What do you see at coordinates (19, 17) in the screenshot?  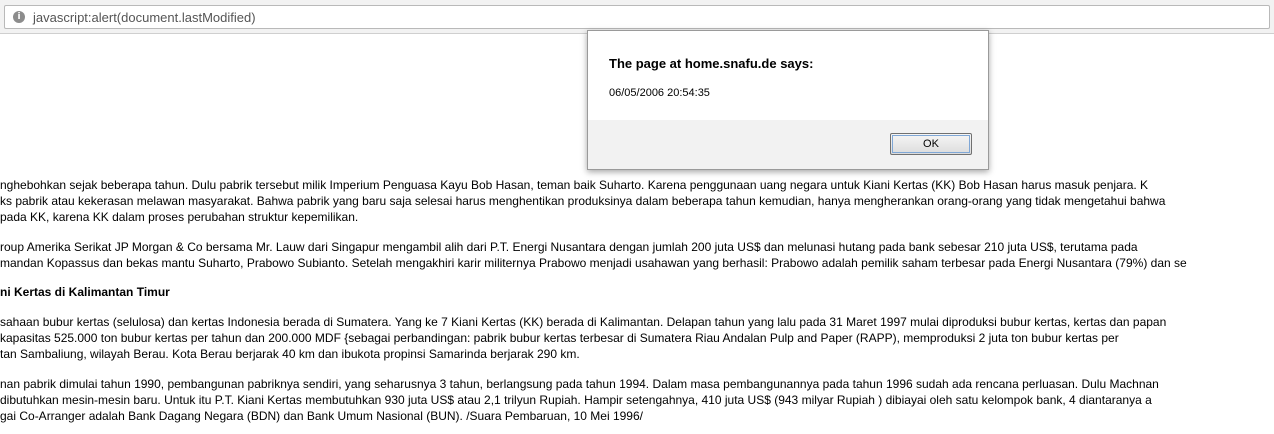 I see `info-icon: i` at bounding box center [19, 17].